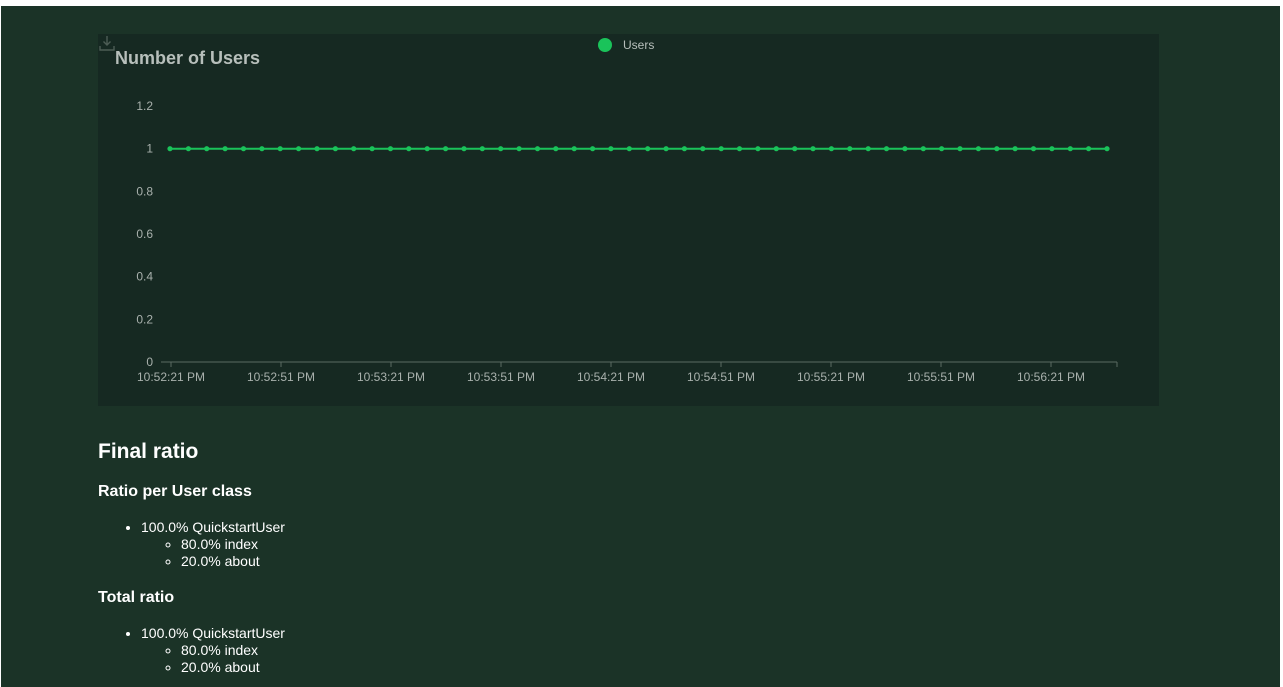 This screenshot has width=1283, height=687. What do you see at coordinates (136, 597) in the screenshot?
I see `total-ratio-heading: Total ratio` at bounding box center [136, 597].